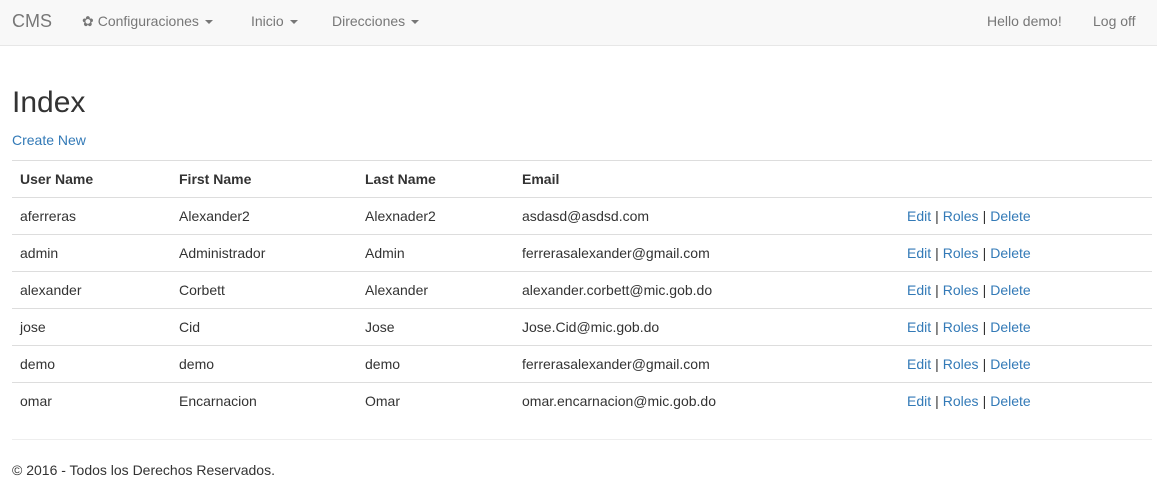 This screenshot has width=1157, height=499. What do you see at coordinates (49, 102) in the screenshot?
I see `page-title: Index` at bounding box center [49, 102].